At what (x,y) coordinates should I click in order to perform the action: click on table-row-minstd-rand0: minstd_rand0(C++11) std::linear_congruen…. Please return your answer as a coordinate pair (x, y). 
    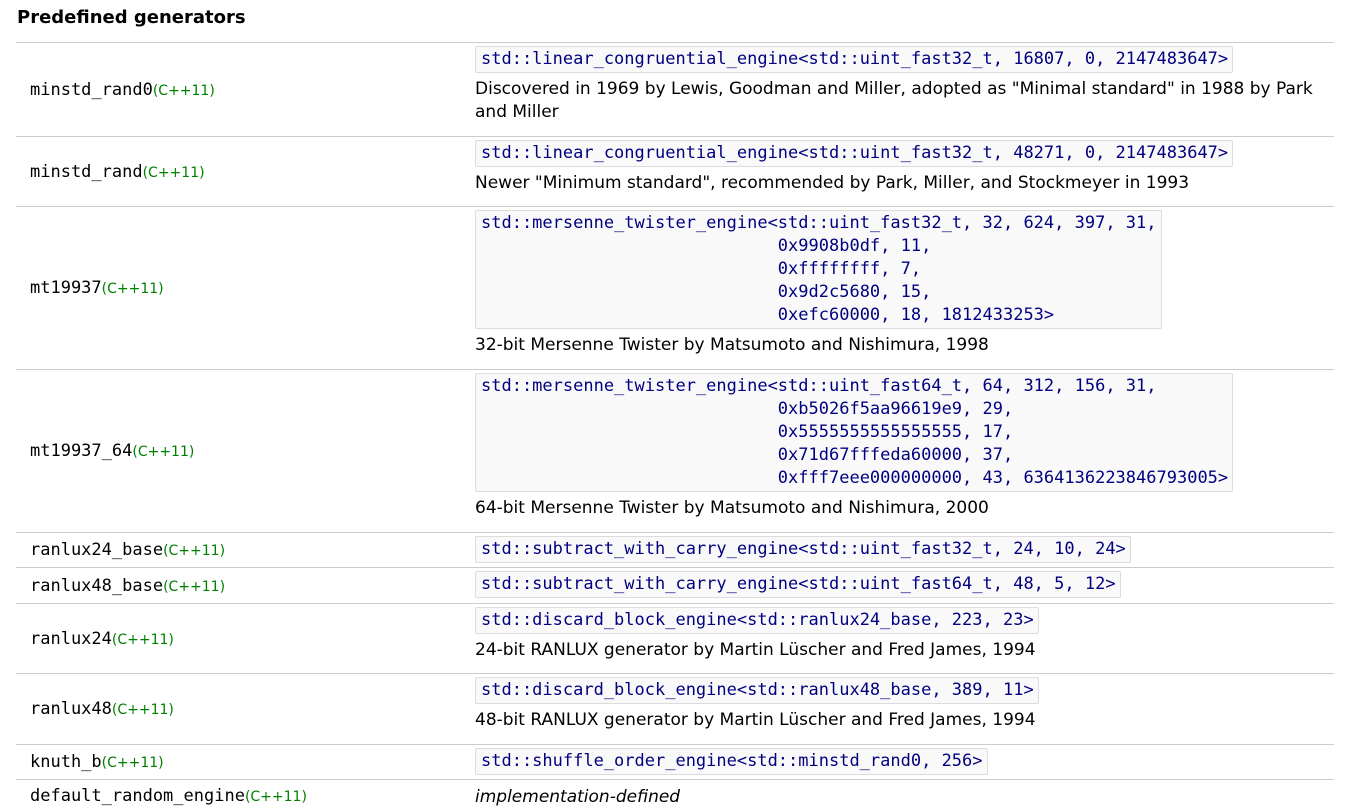
    Looking at the image, I should click on (675, 89).